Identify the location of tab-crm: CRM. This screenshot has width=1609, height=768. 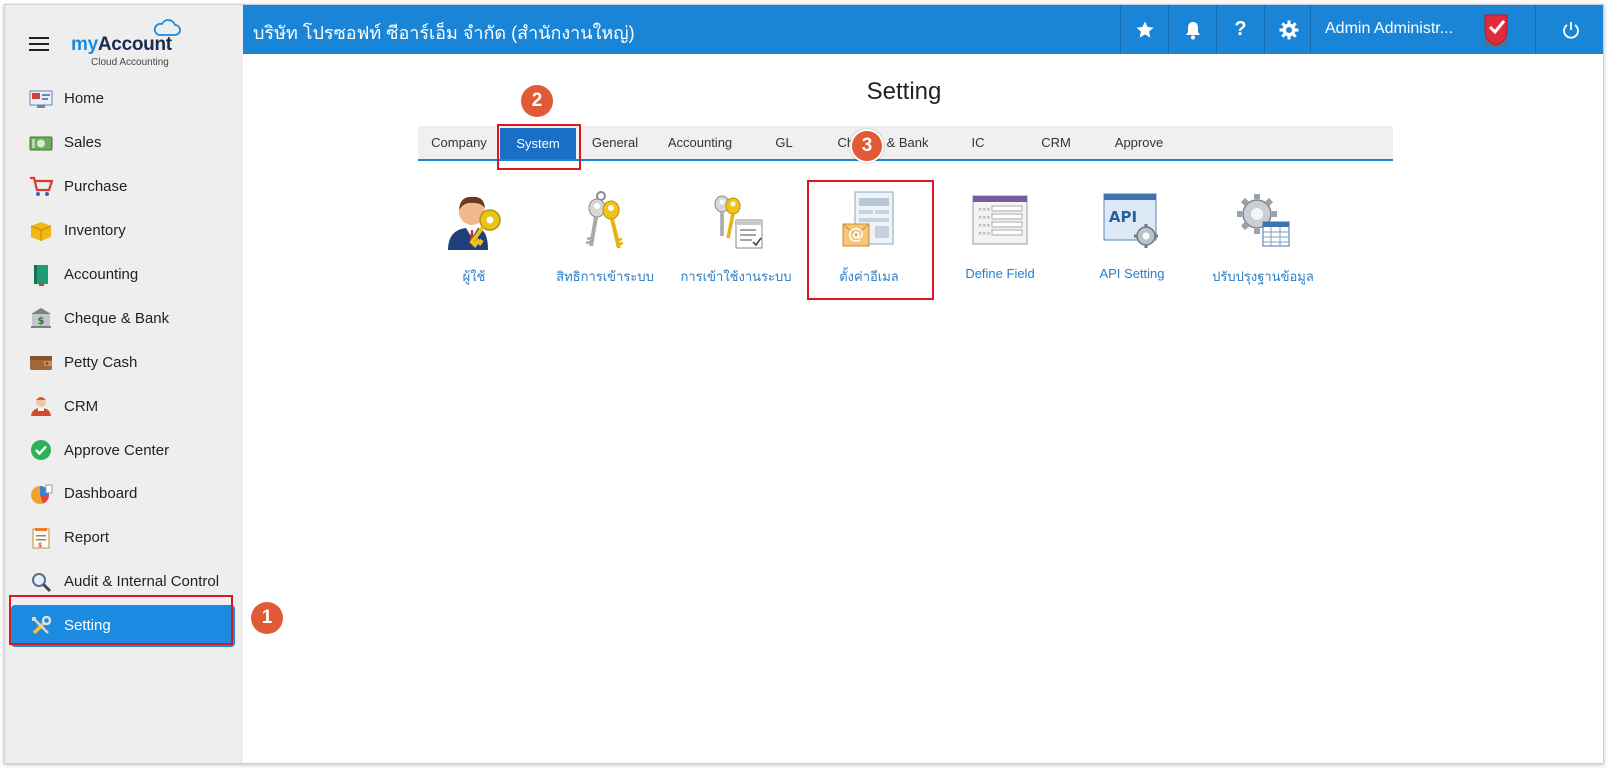
(1056, 142).